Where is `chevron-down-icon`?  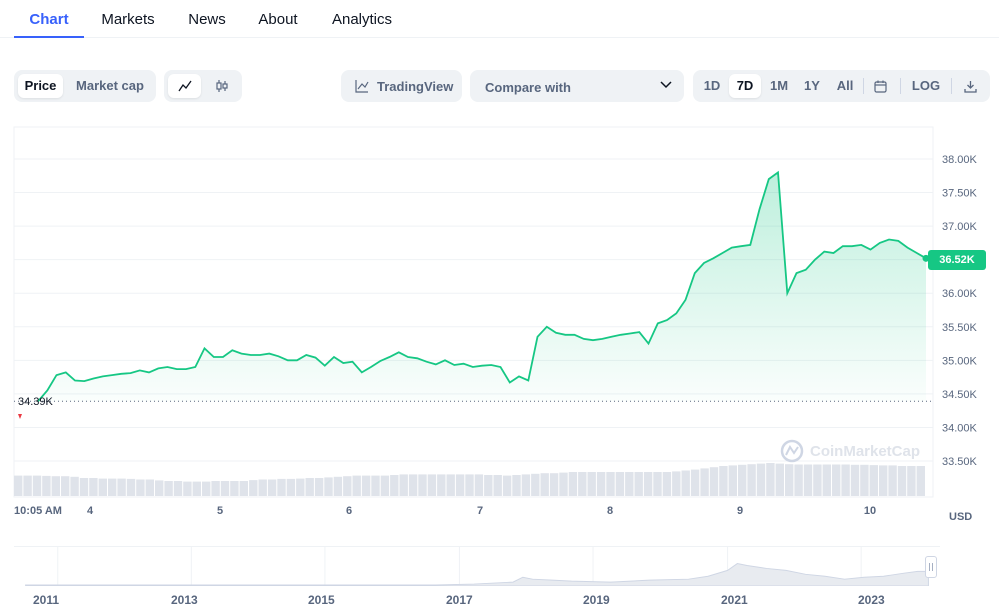
chevron-down-icon is located at coordinates (666, 85).